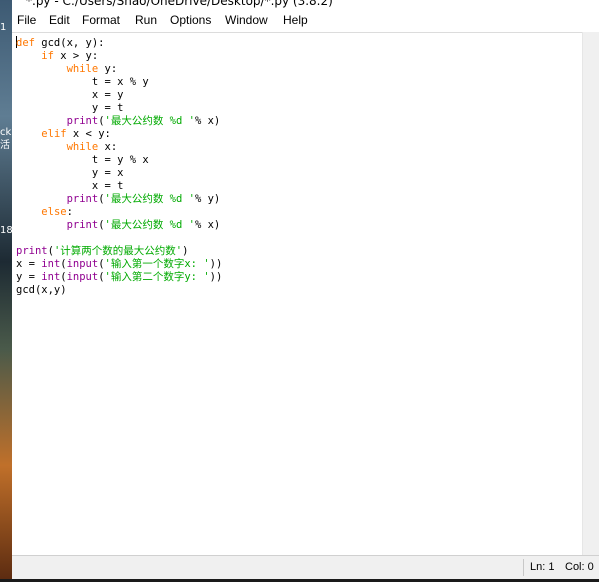  I want to click on menu-options: Options, so click(190, 20).